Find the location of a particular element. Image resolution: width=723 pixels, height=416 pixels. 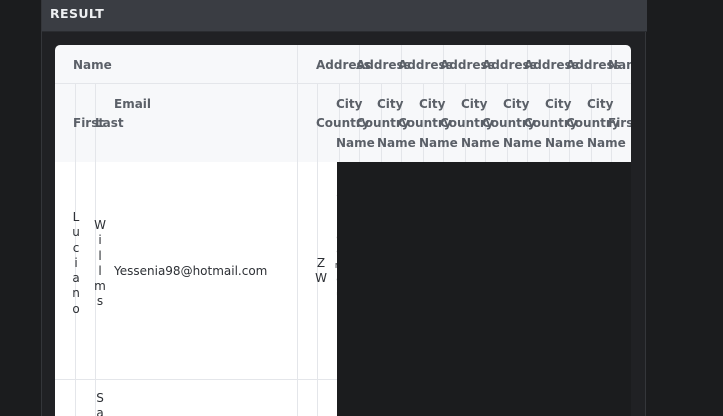

header-last: Last is located at coordinates (109, 123).